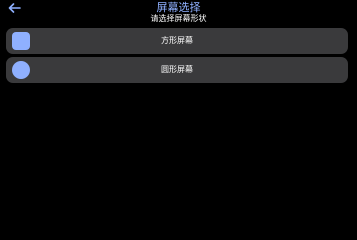 This screenshot has width=357, height=240. I want to click on round-screen-label: 圆形屏幕, so click(177, 69).